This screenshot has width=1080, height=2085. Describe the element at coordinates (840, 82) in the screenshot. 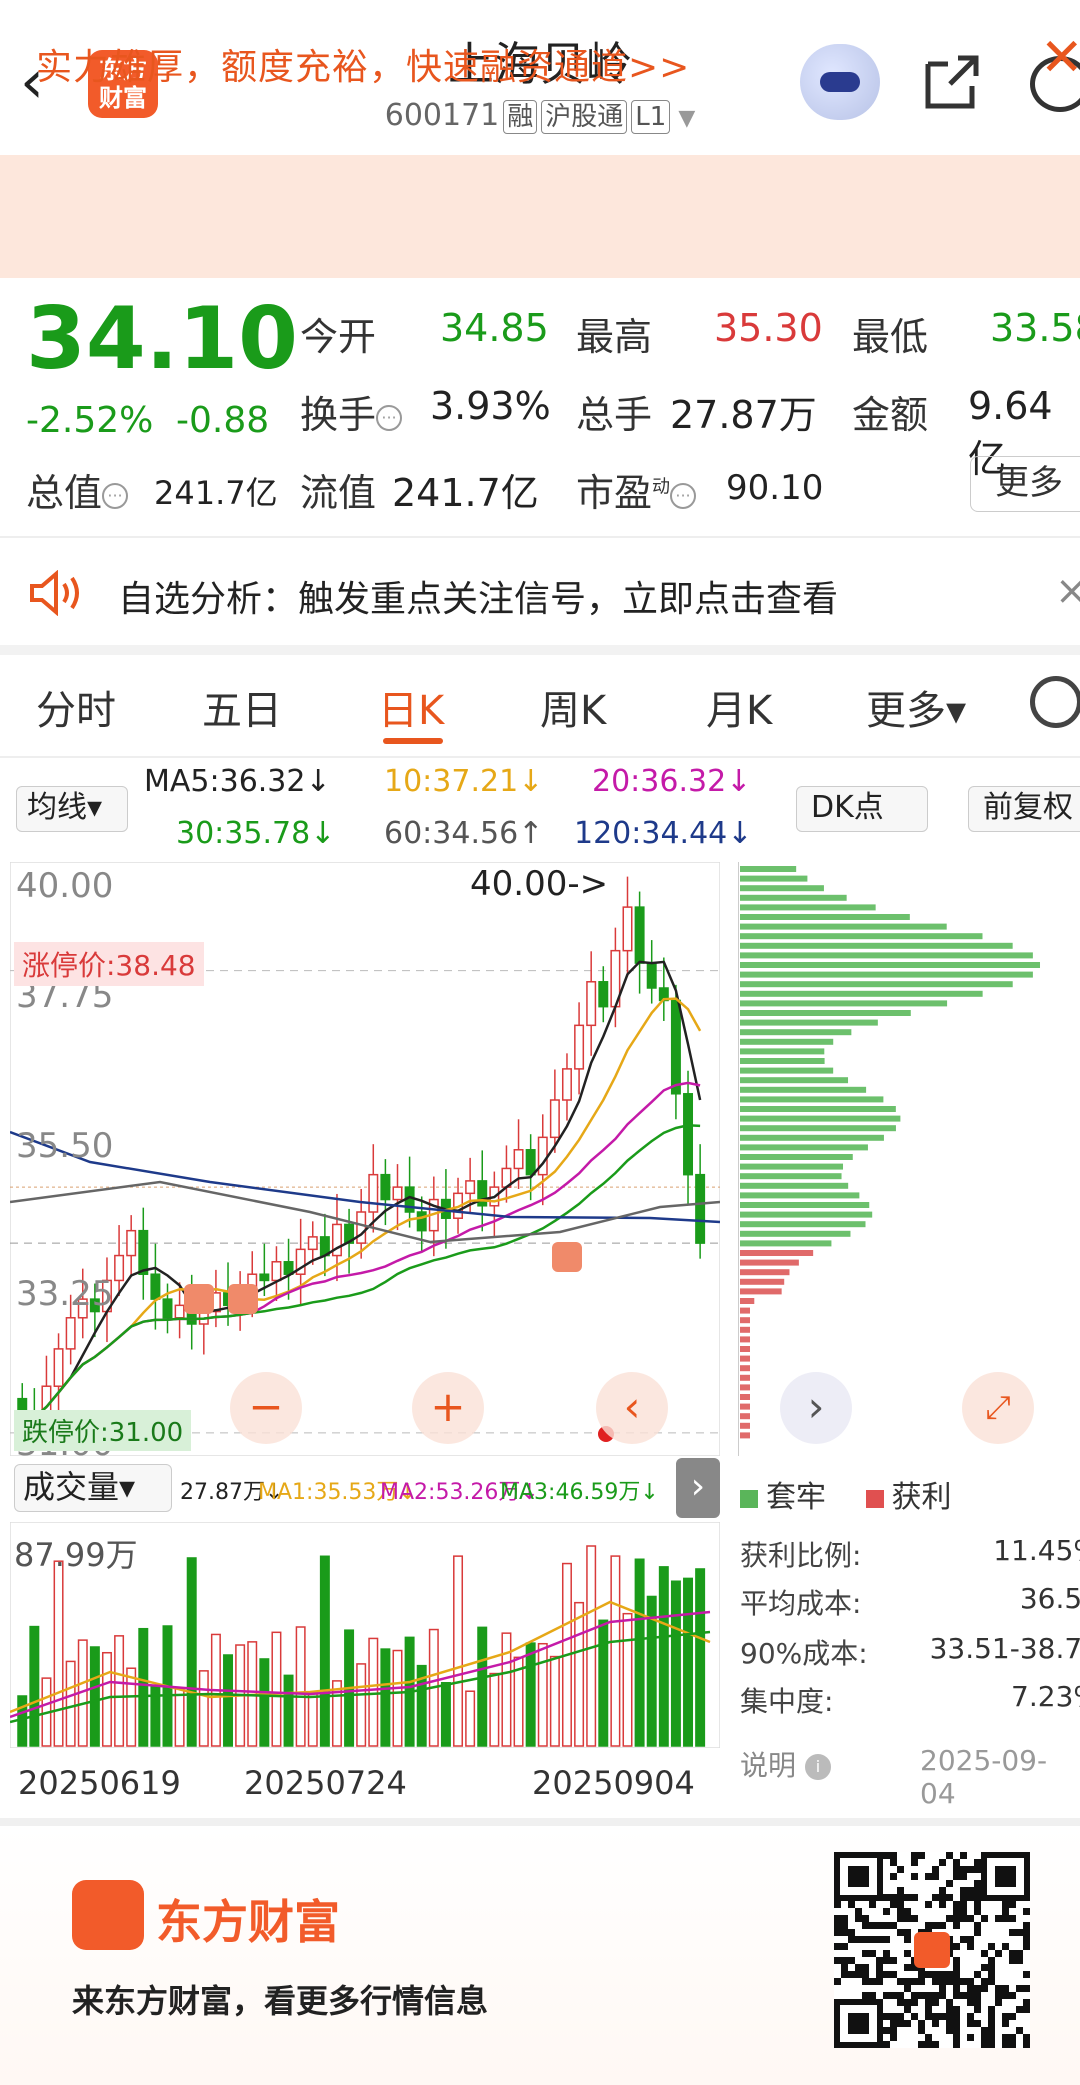

I see `robot-assistant-icon` at that location.